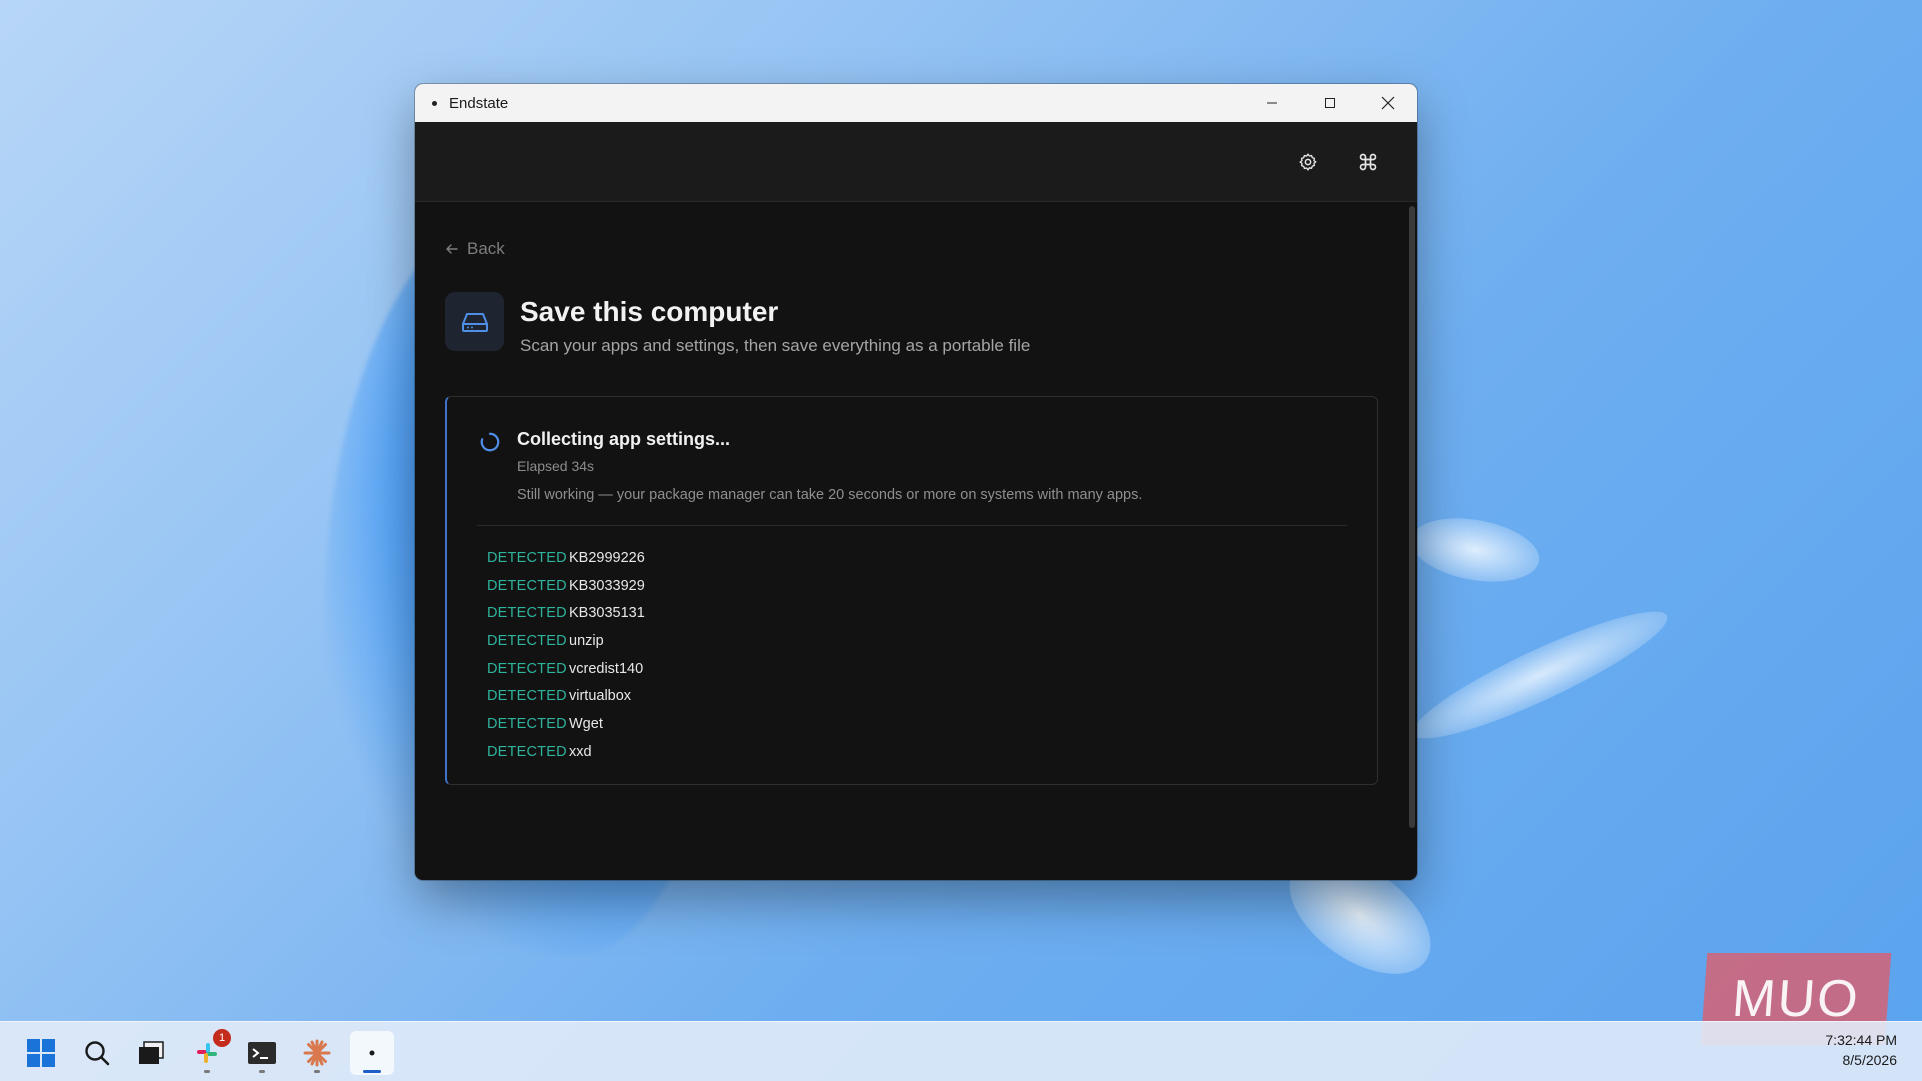  I want to click on list-item: DETECTED virtualbox, so click(566, 696).